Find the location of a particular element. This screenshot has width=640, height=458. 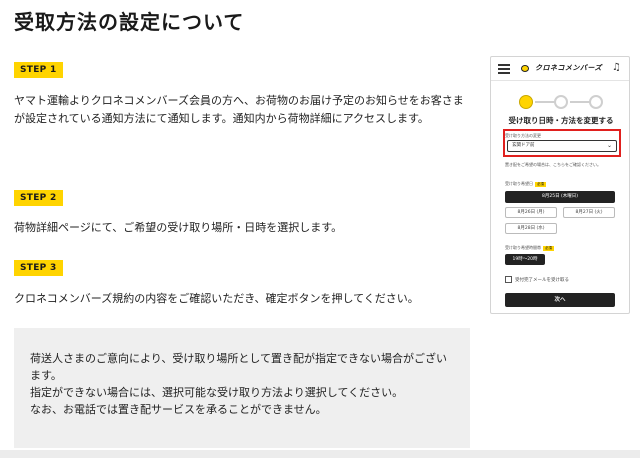

date-option-selected: 8月25日 (木曜日) is located at coordinates (560, 197).